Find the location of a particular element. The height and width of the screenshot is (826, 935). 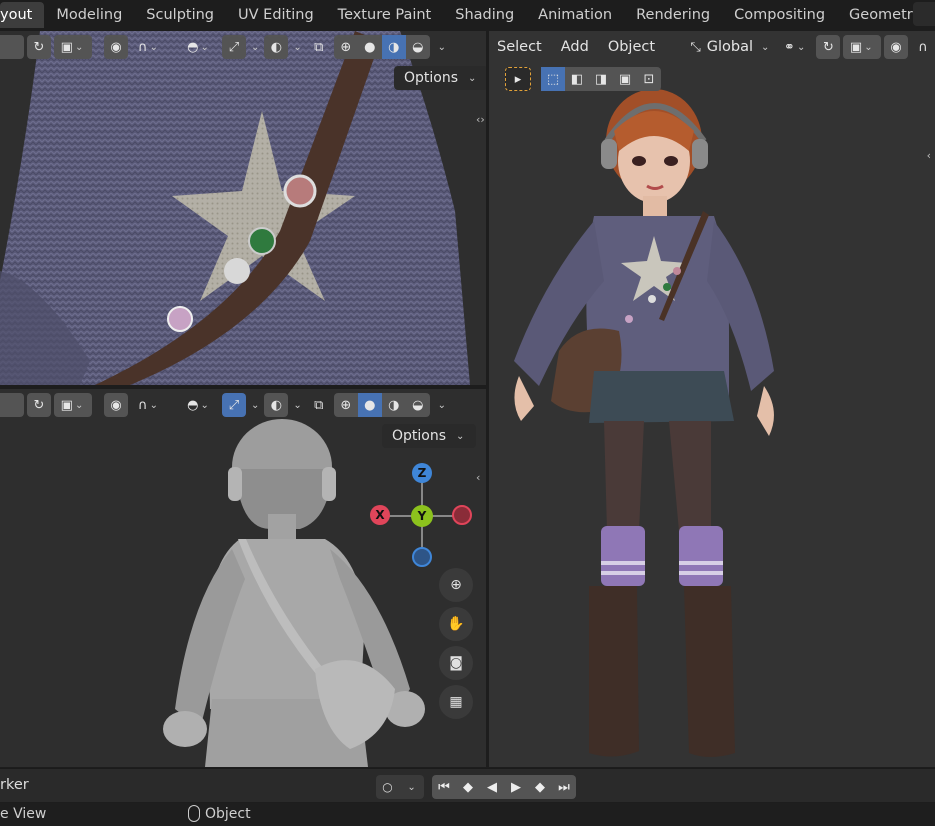

tab-uv-editing: UV Editing is located at coordinates (276, 15).